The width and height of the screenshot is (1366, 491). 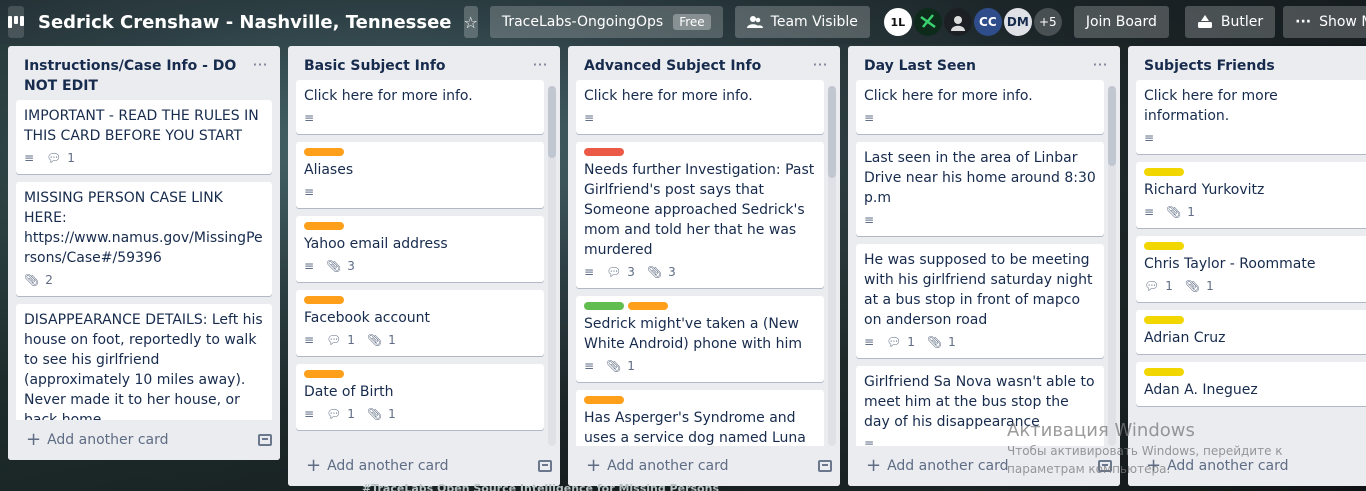 I want to click on list-header: Instructions/Case Info - DO NOT EDIT ···, so click(x=144, y=73).